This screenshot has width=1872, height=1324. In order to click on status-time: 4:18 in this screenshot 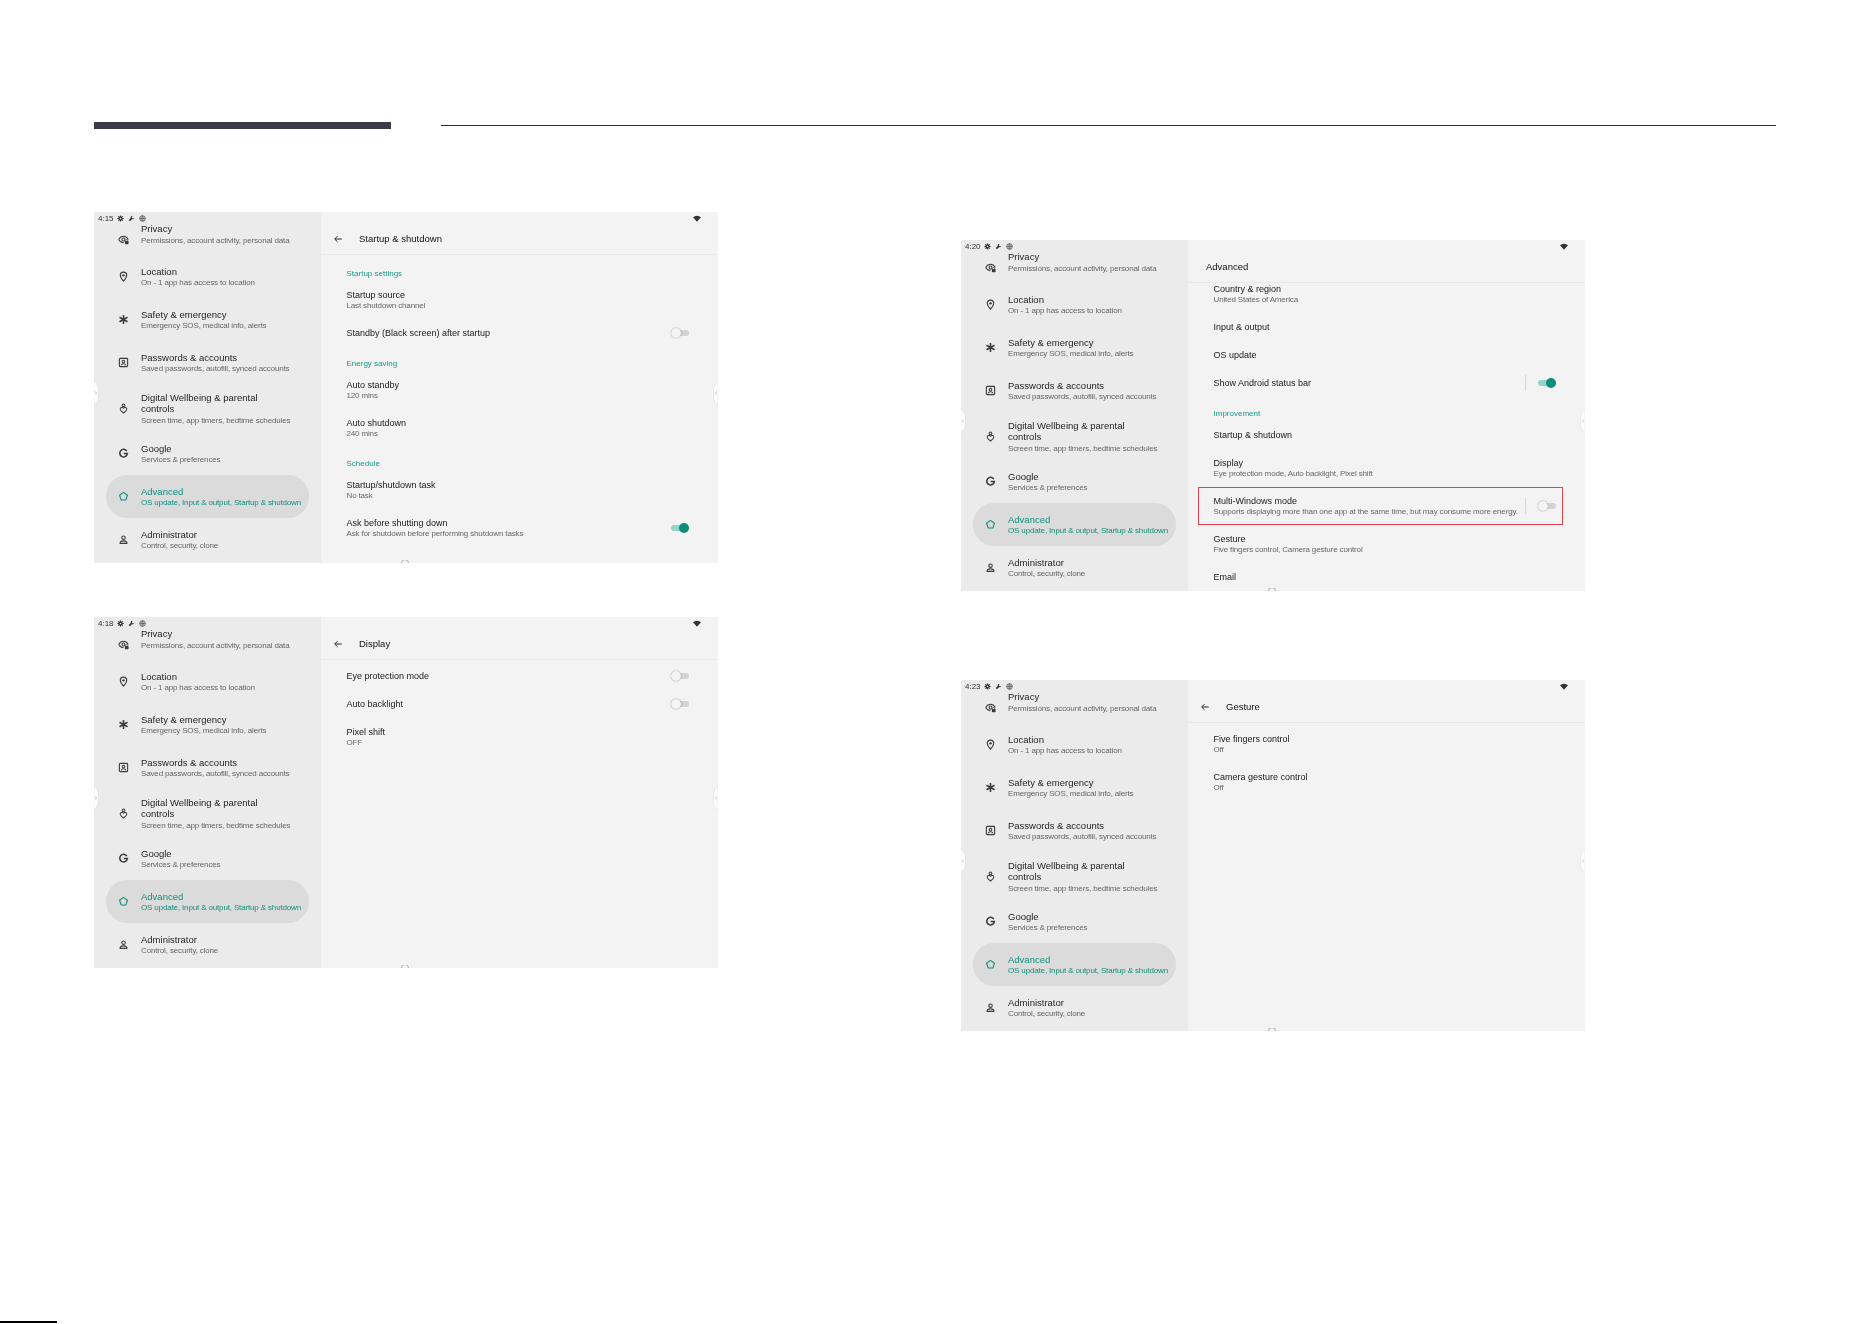, I will do `click(106, 623)`.